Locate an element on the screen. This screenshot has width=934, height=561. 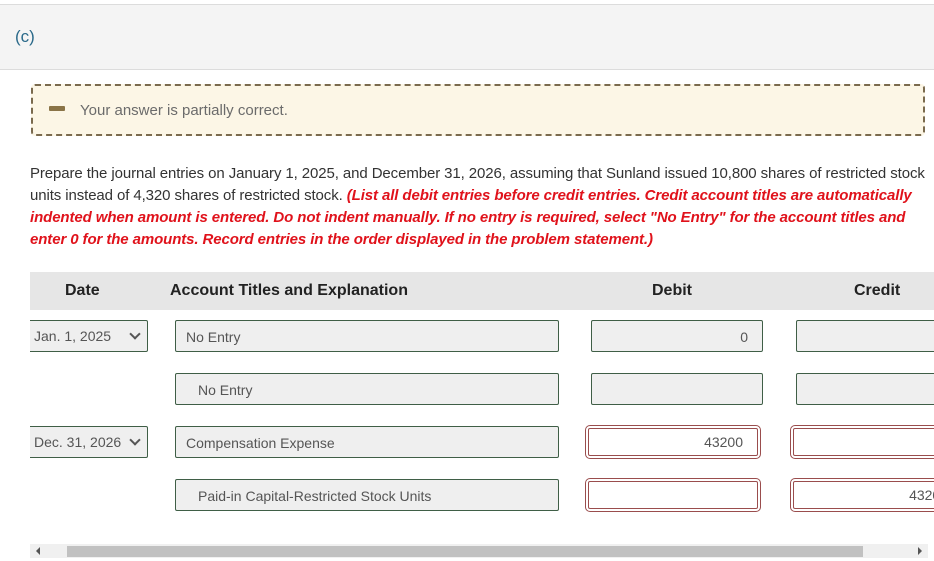
feedback-banner: Your answer is partially correct. is located at coordinates (478, 110).